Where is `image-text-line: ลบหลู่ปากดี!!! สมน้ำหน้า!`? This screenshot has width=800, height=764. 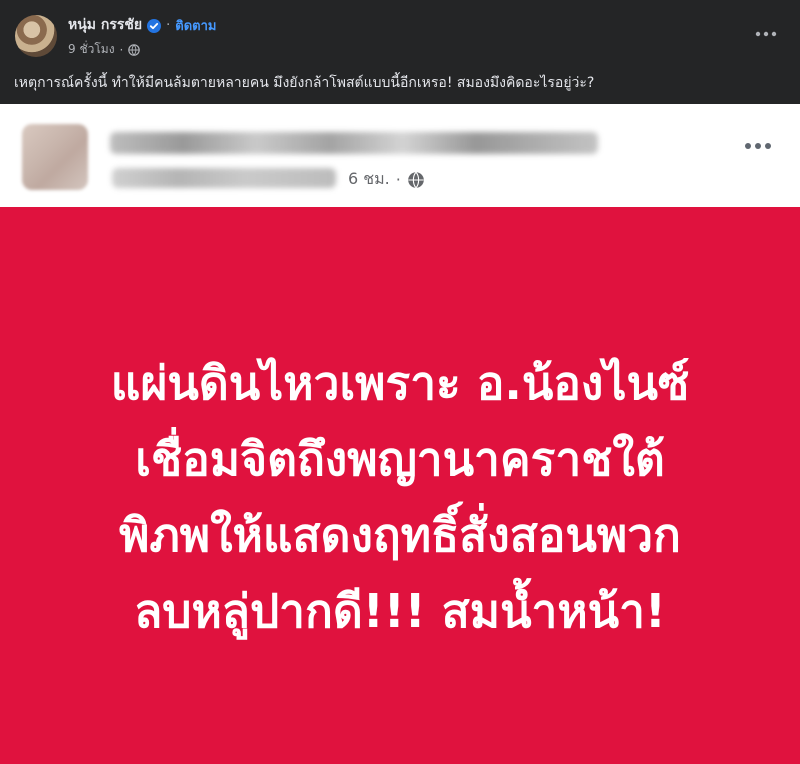
image-text-line: ลบหลู่ปากดี!!! สมน้ำหน้า! is located at coordinates (400, 611).